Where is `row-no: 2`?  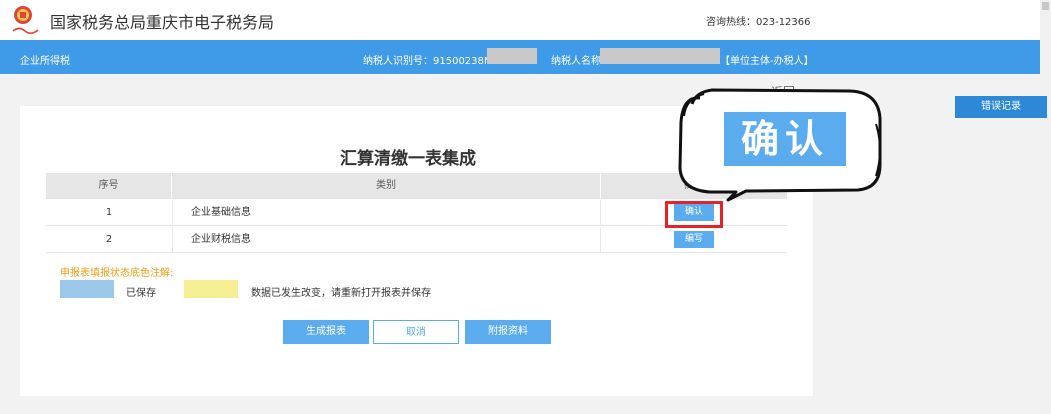
row-no: 2 is located at coordinates (109, 239).